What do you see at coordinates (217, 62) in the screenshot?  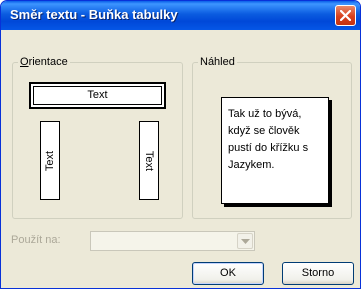 I see `preview-group-label: Náhled` at bounding box center [217, 62].